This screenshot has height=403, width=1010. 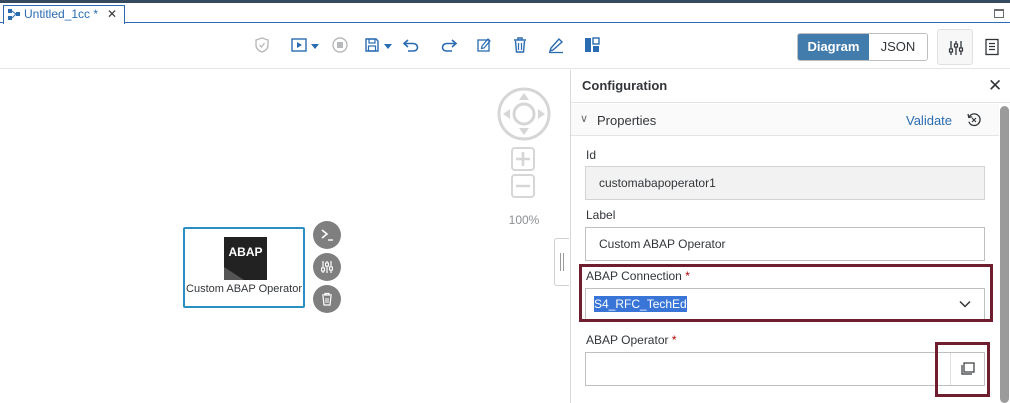 I want to click on undo-icon, so click(x=411, y=45).